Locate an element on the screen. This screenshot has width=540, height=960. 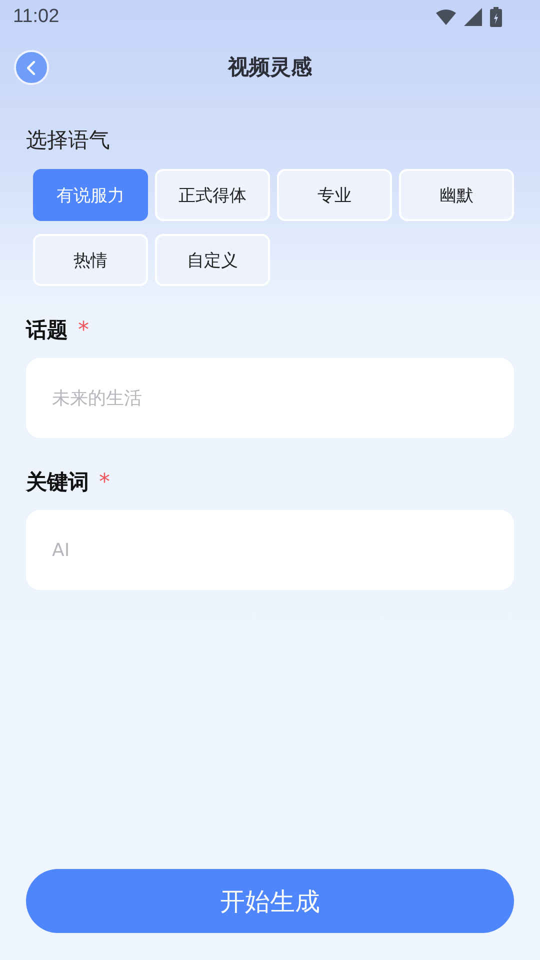
page-title: 视频灵感 is located at coordinates (270, 67).